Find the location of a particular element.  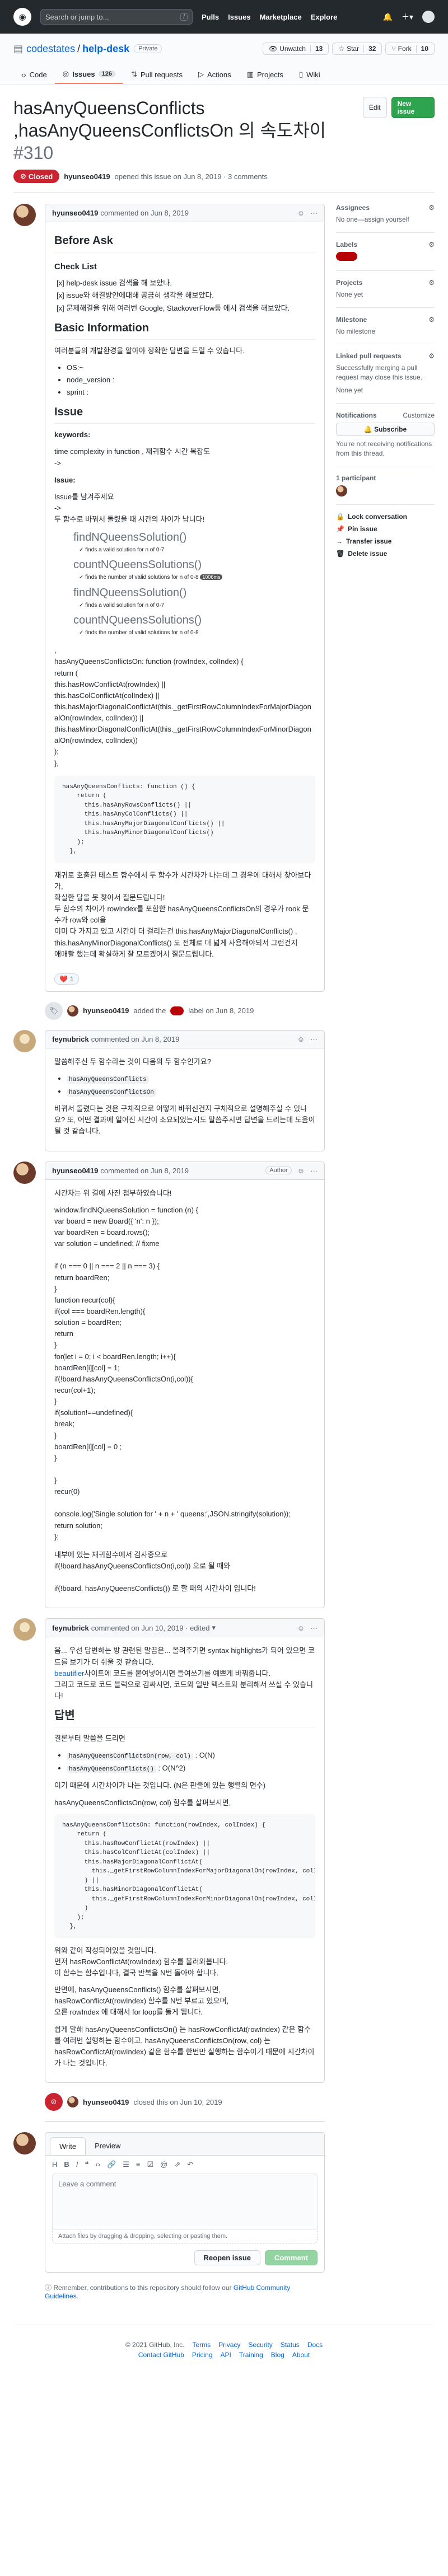

heading-icon: H is located at coordinates (55, 2164).